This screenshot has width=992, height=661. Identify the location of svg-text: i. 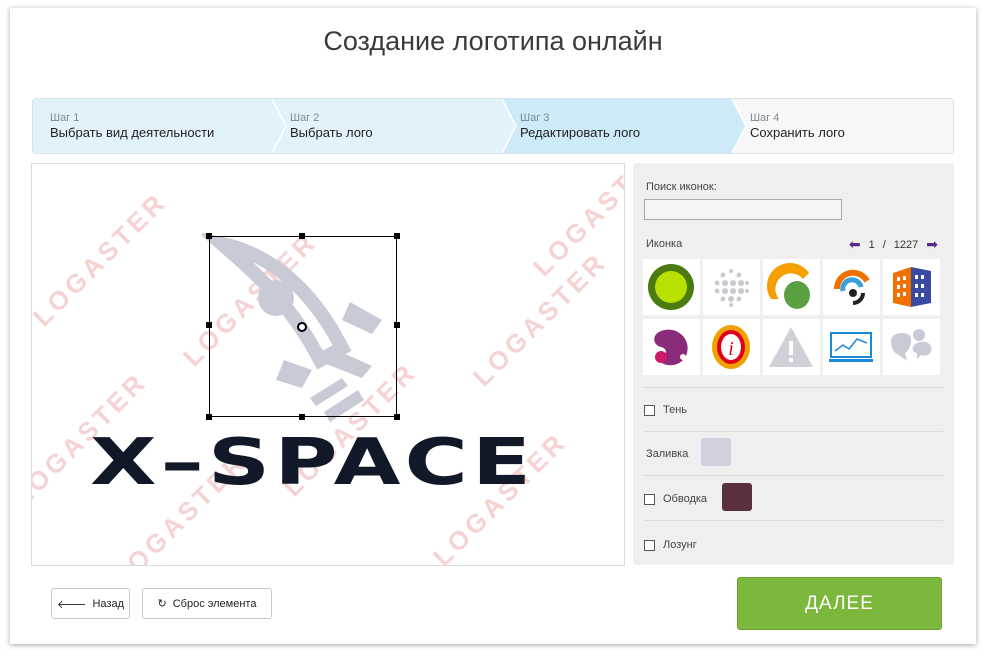
(731, 349).